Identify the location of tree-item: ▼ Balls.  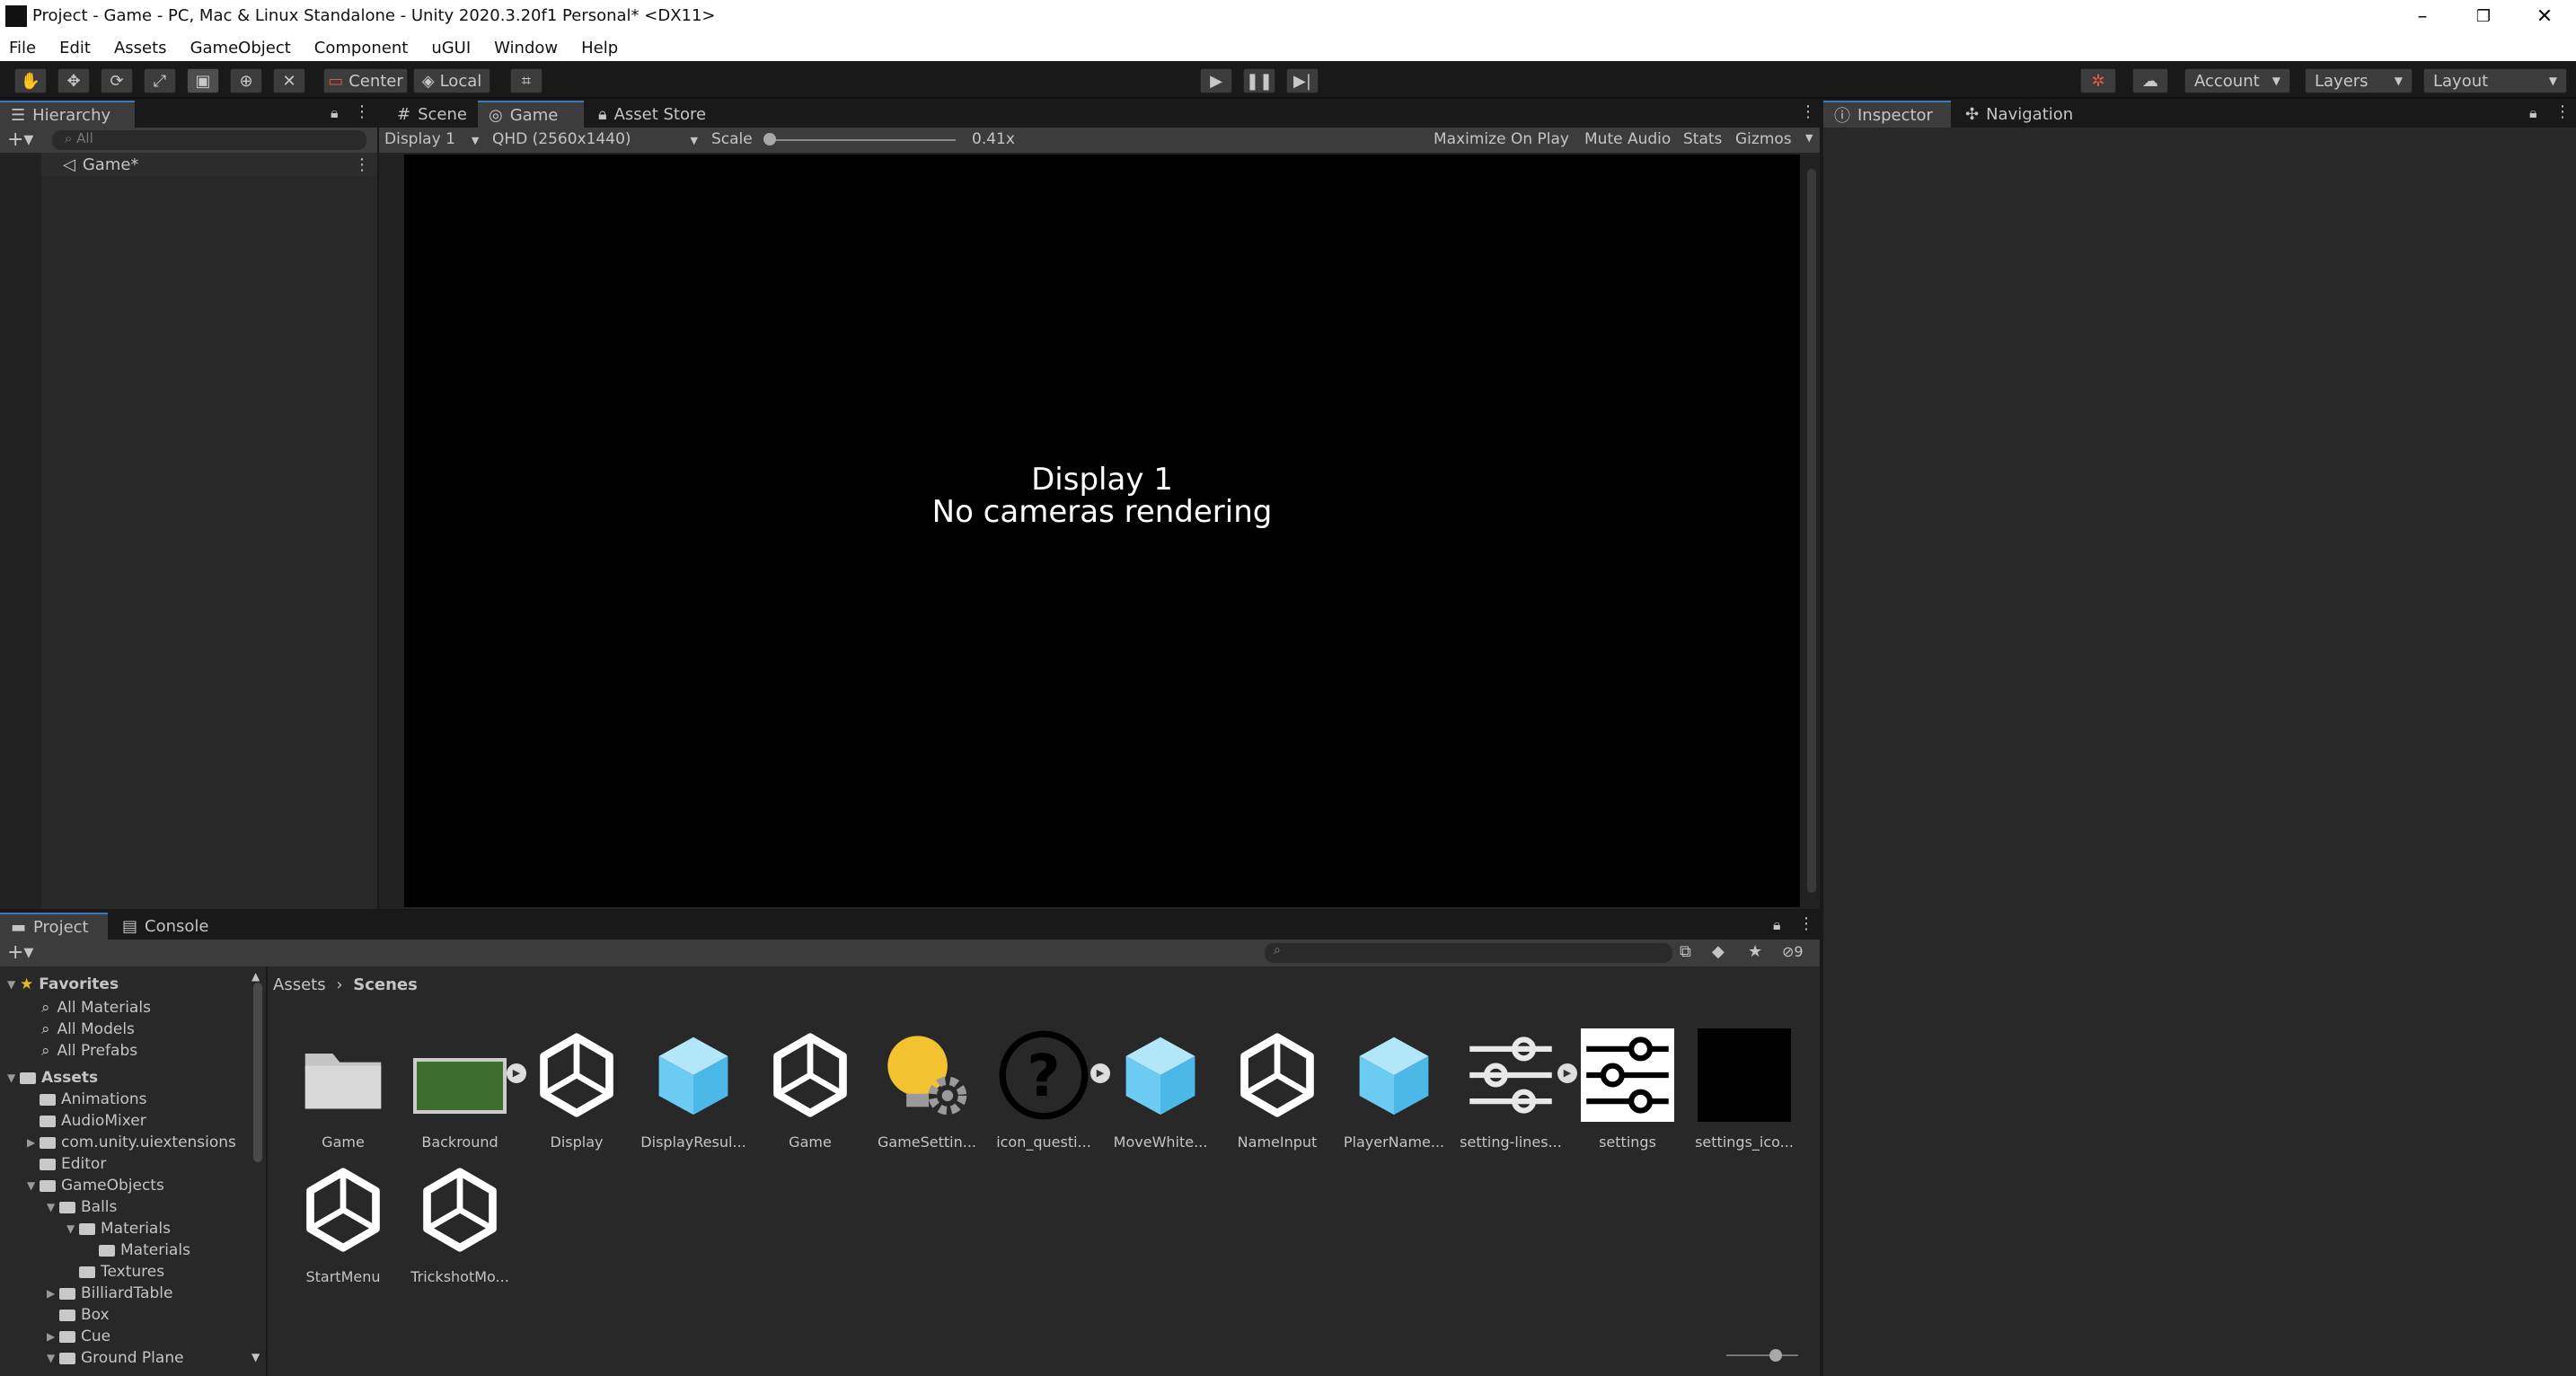
(82, 1207).